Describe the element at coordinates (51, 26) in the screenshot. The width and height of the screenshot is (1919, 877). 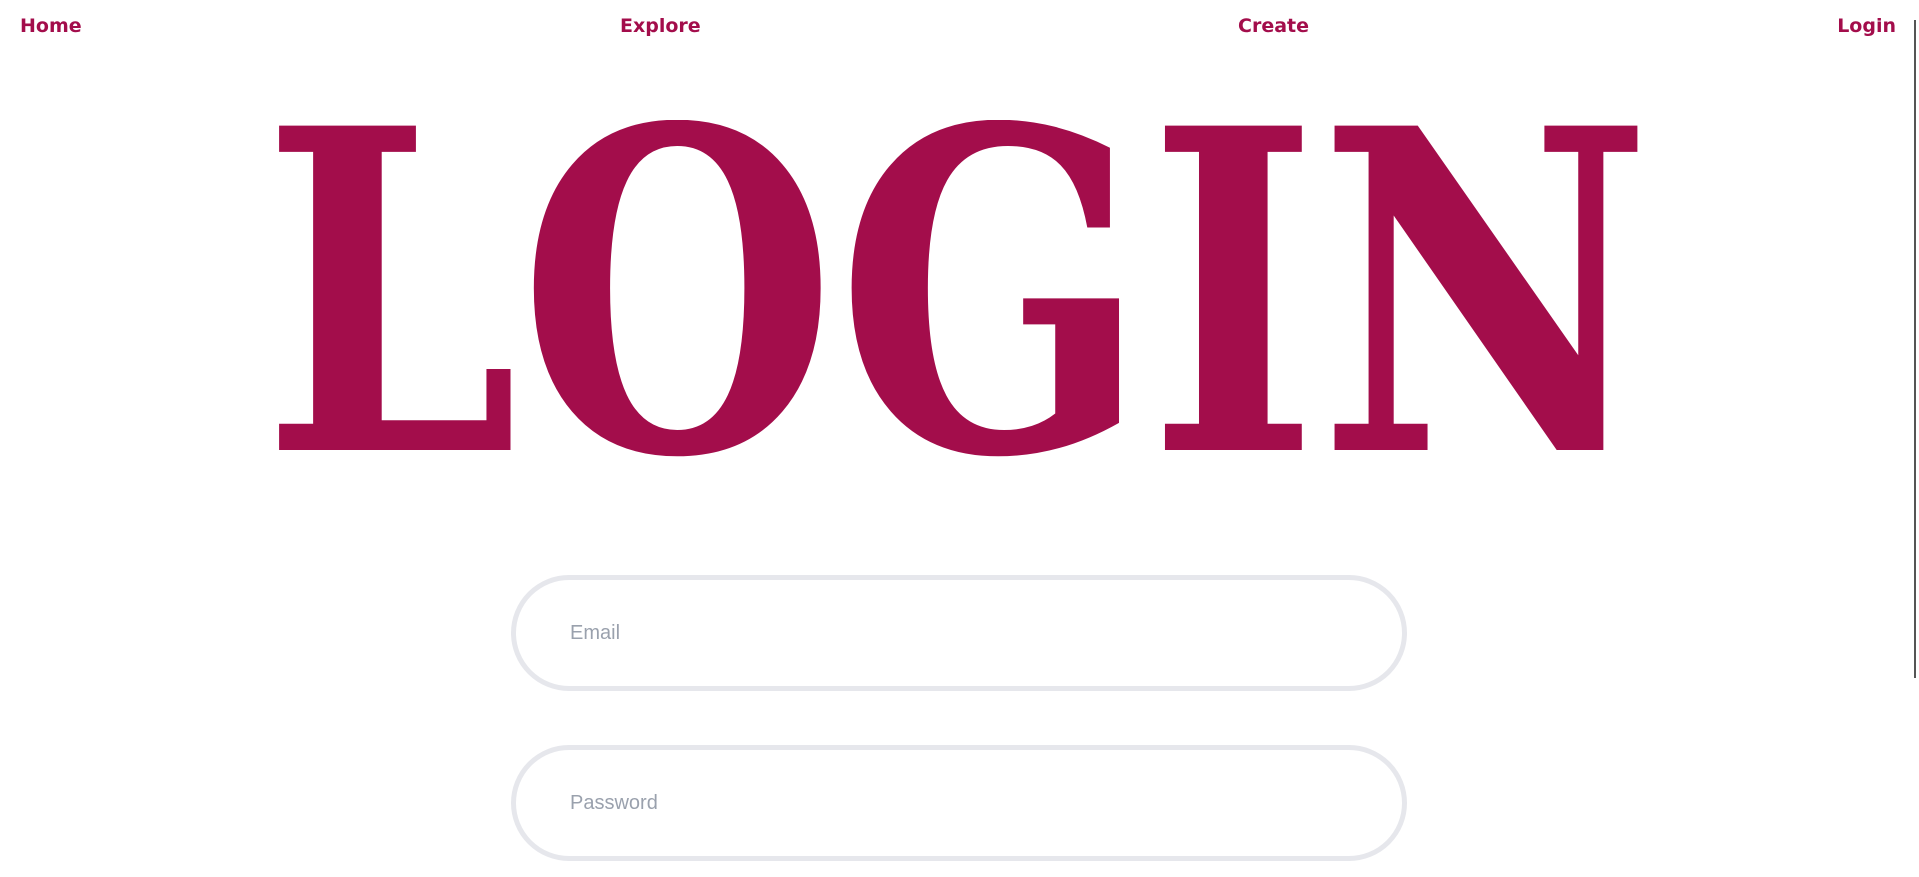
I see `nav-link-home: Home` at that location.